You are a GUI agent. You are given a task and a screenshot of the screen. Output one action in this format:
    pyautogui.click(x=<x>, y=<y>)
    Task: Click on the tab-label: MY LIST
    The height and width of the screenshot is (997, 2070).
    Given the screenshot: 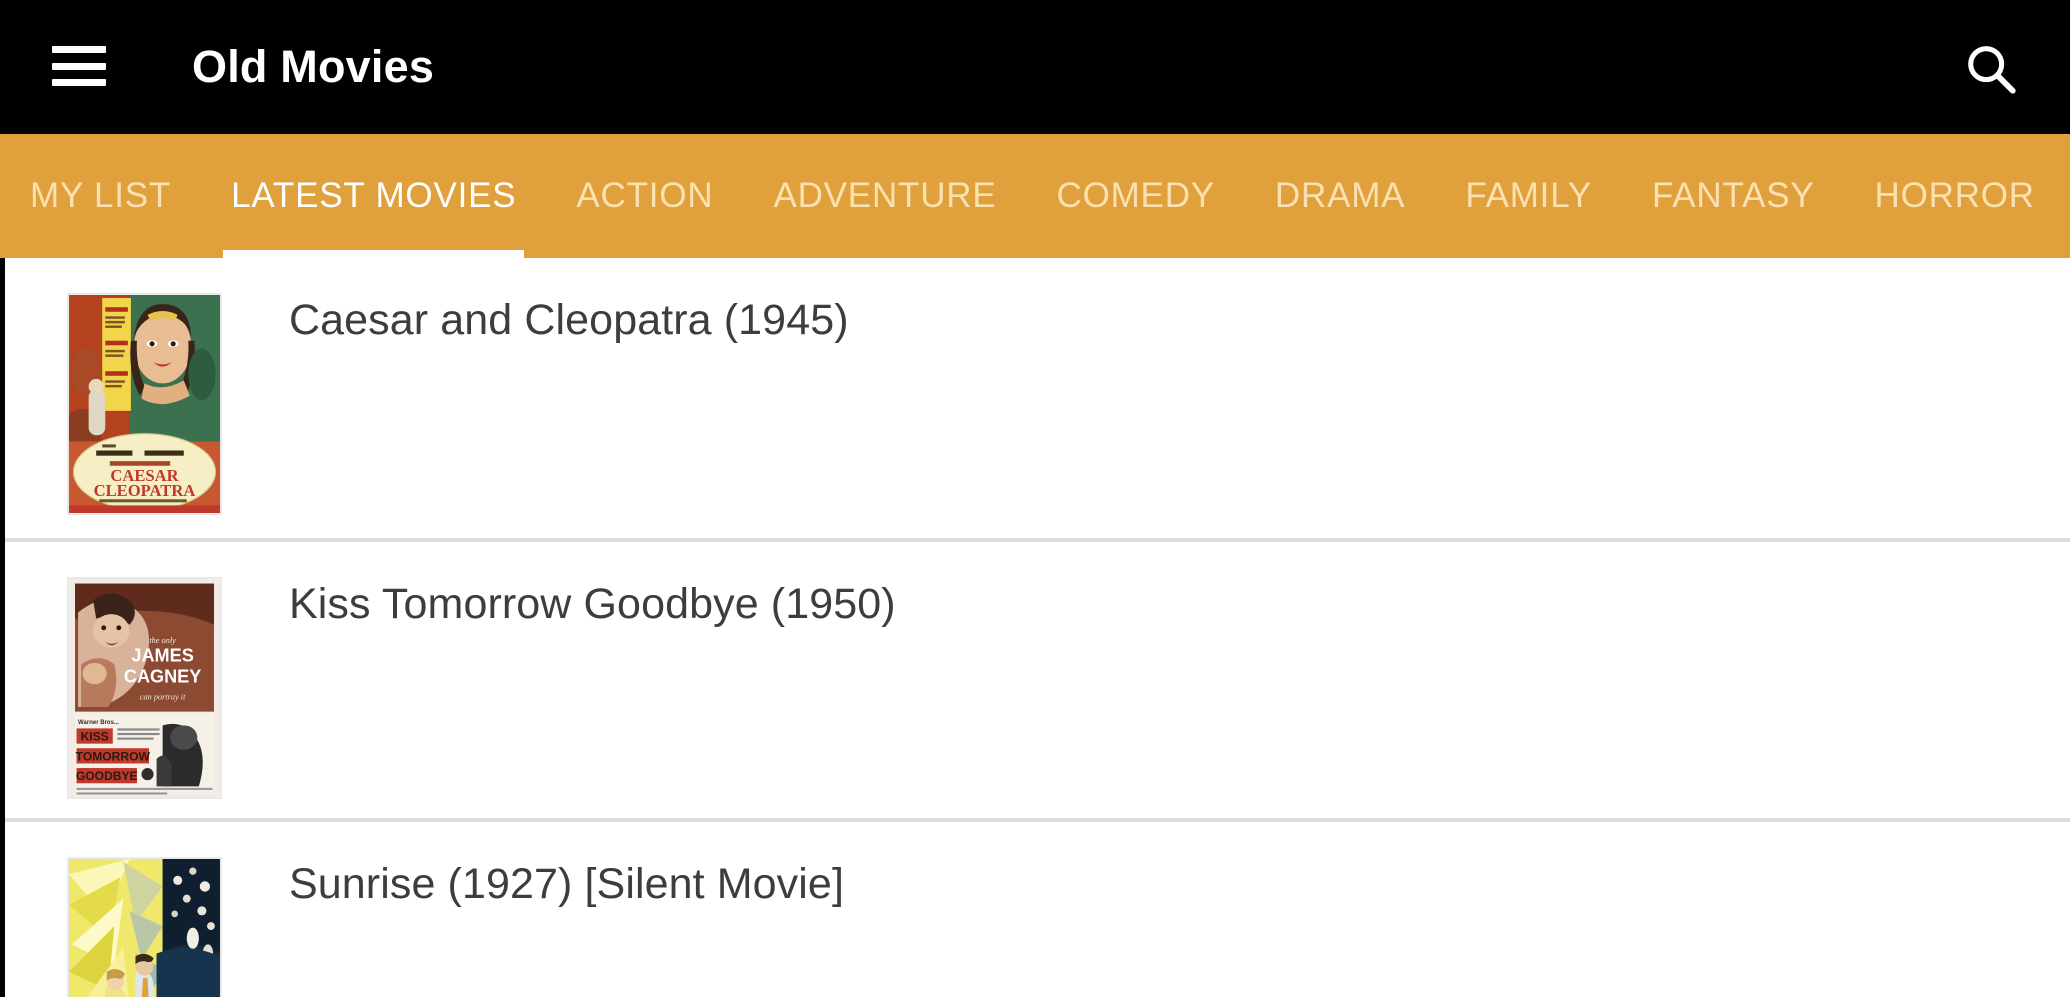 What is the action you would take?
    pyautogui.click(x=101, y=195)
    